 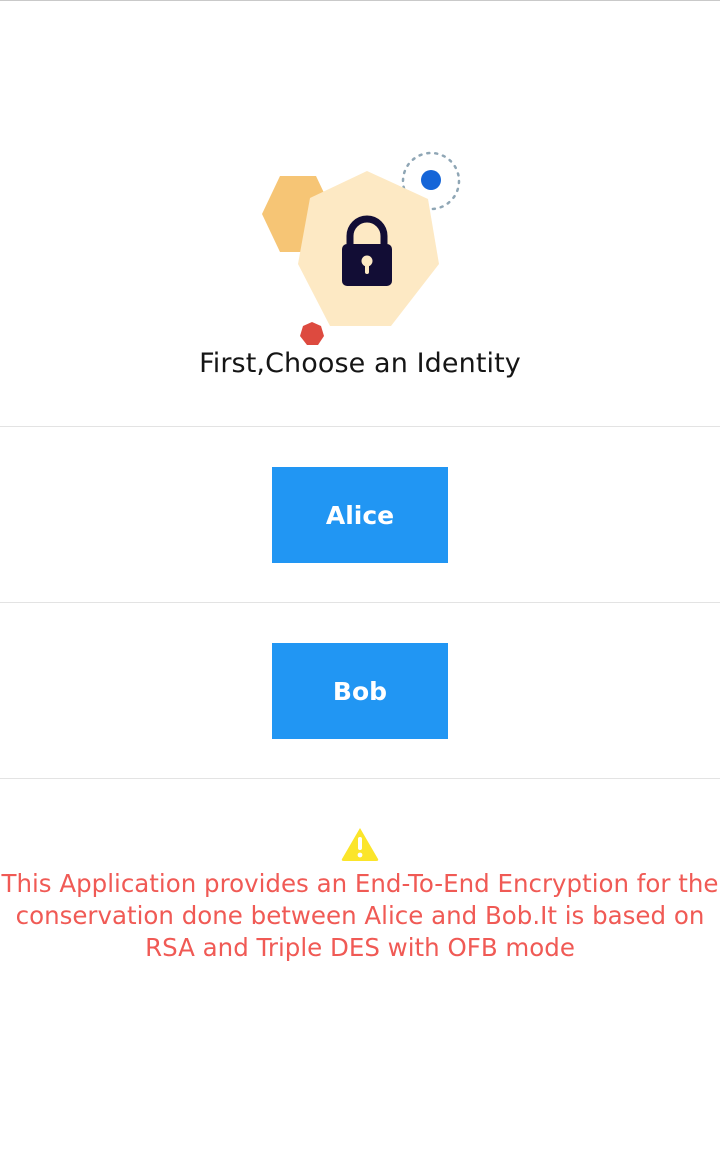 What do you see at coordinates (360, 691) in the screenshot?
I see `bob-button: Bob` at bounding box center [360, 691].